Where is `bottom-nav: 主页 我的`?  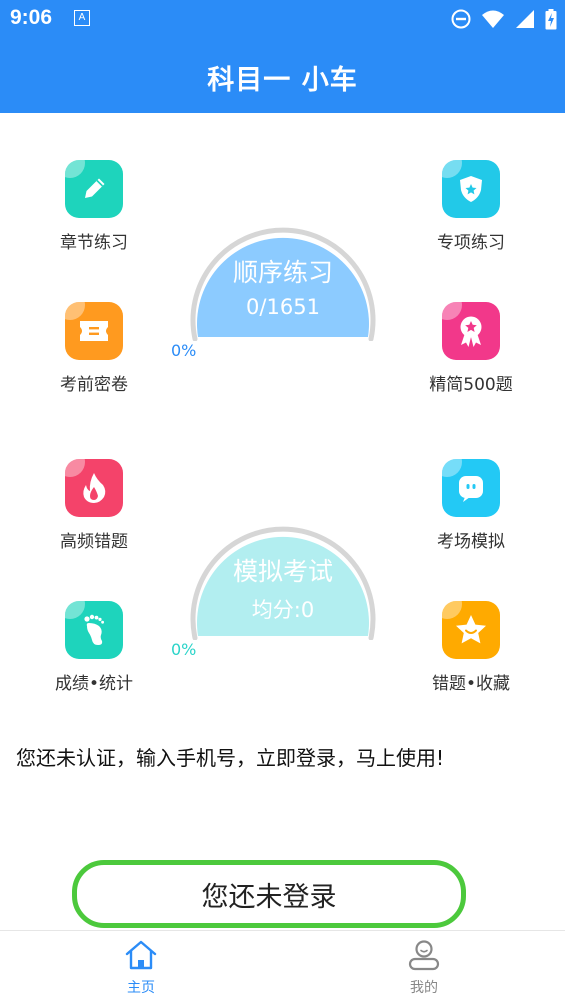 bottom-nav: 主页 我的 is located at coordinates (282, 967).